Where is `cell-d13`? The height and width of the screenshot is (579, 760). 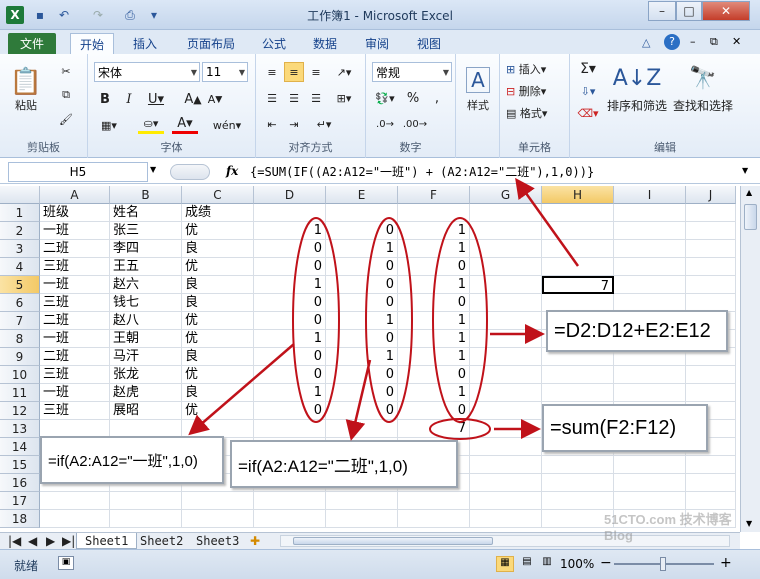 cell-d13 is located at coordinates (290, 429).